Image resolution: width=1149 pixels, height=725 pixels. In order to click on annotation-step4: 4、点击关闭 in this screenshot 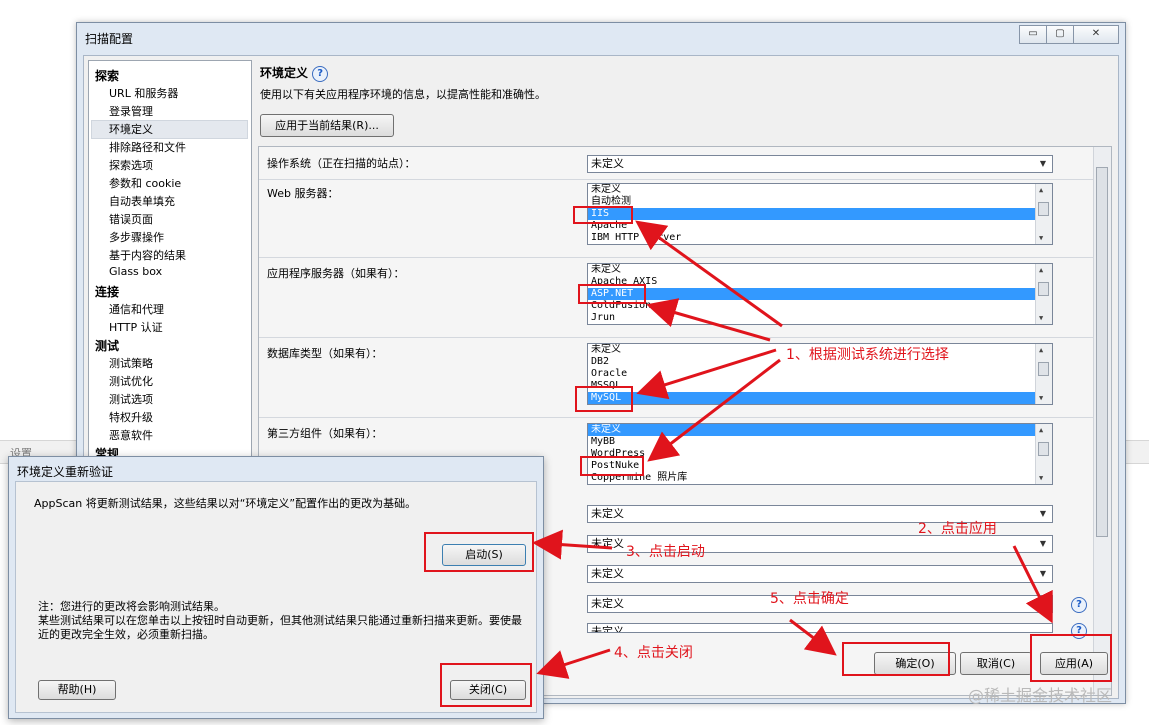, I will do `click(653, 653)`.